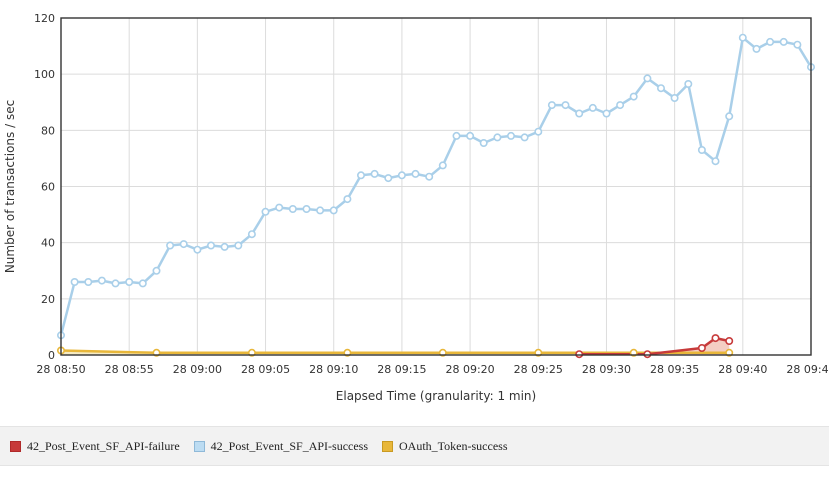  I want to click on x-tick-label: 28 09:05, so click(265, 369).